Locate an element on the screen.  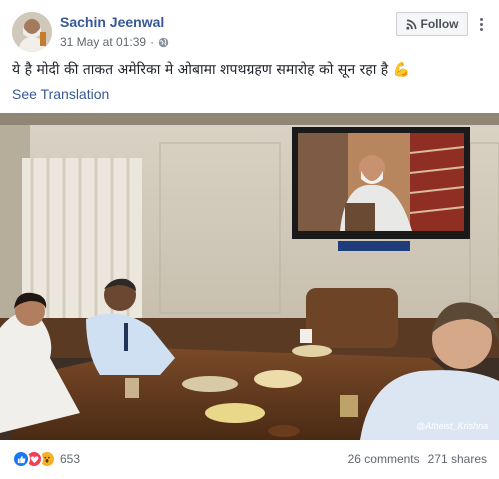
see-translation-link: See Translation is located at coordinates (60, 94).